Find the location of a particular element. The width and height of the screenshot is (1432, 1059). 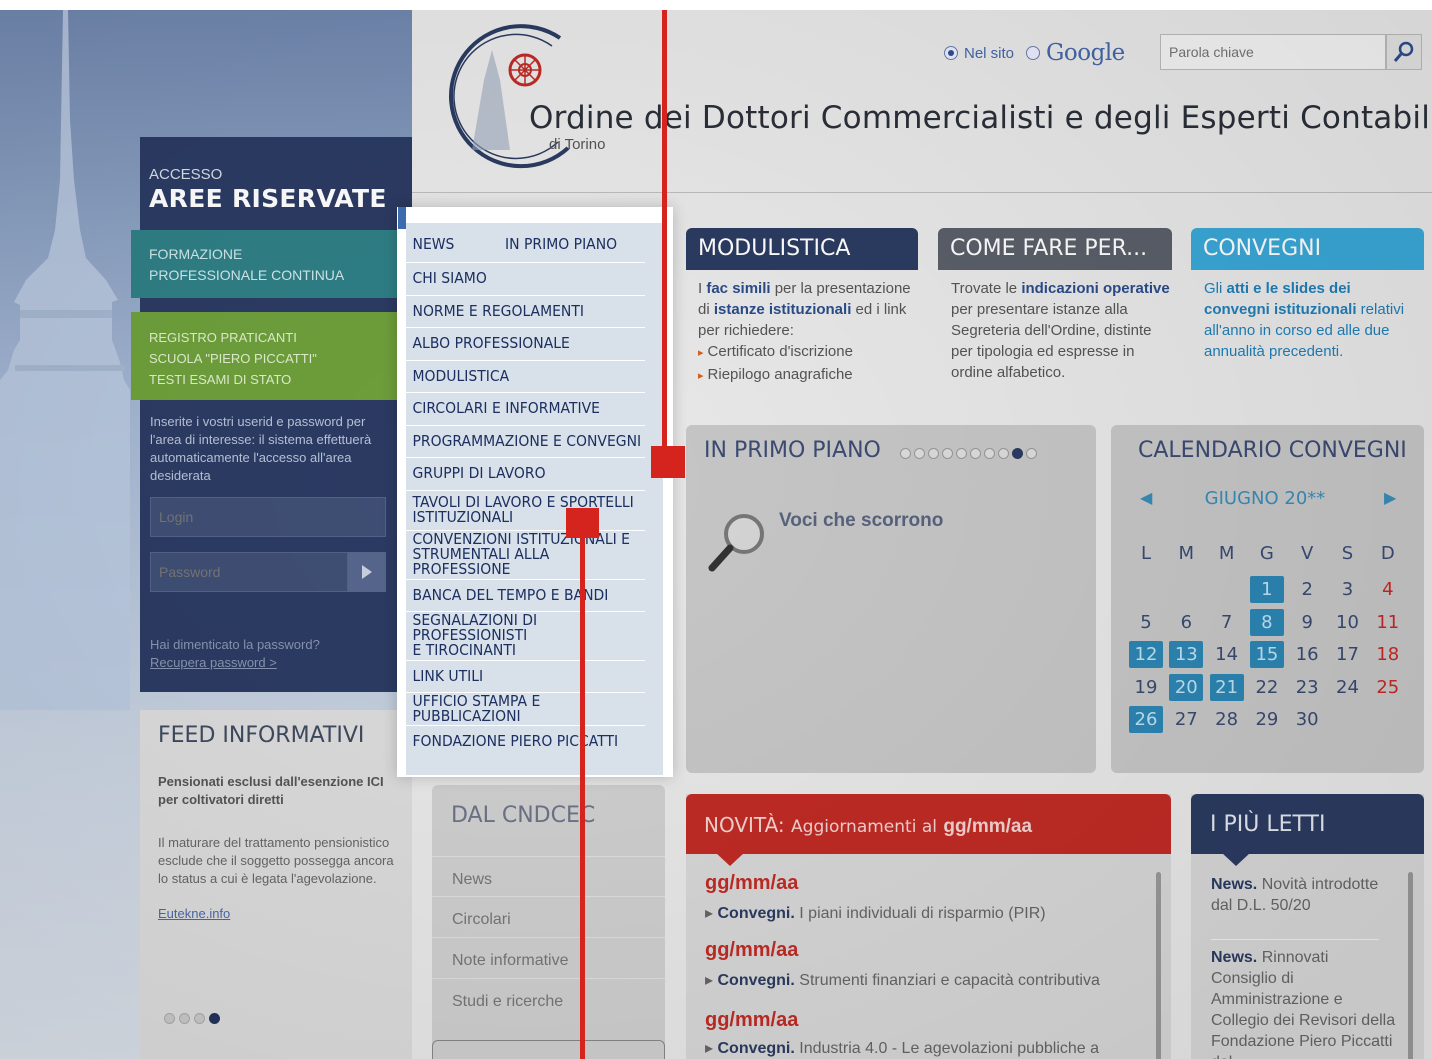

menu-item-in-primo-piano: IN PRIMO PIANO is located at coordinates (561, 244).